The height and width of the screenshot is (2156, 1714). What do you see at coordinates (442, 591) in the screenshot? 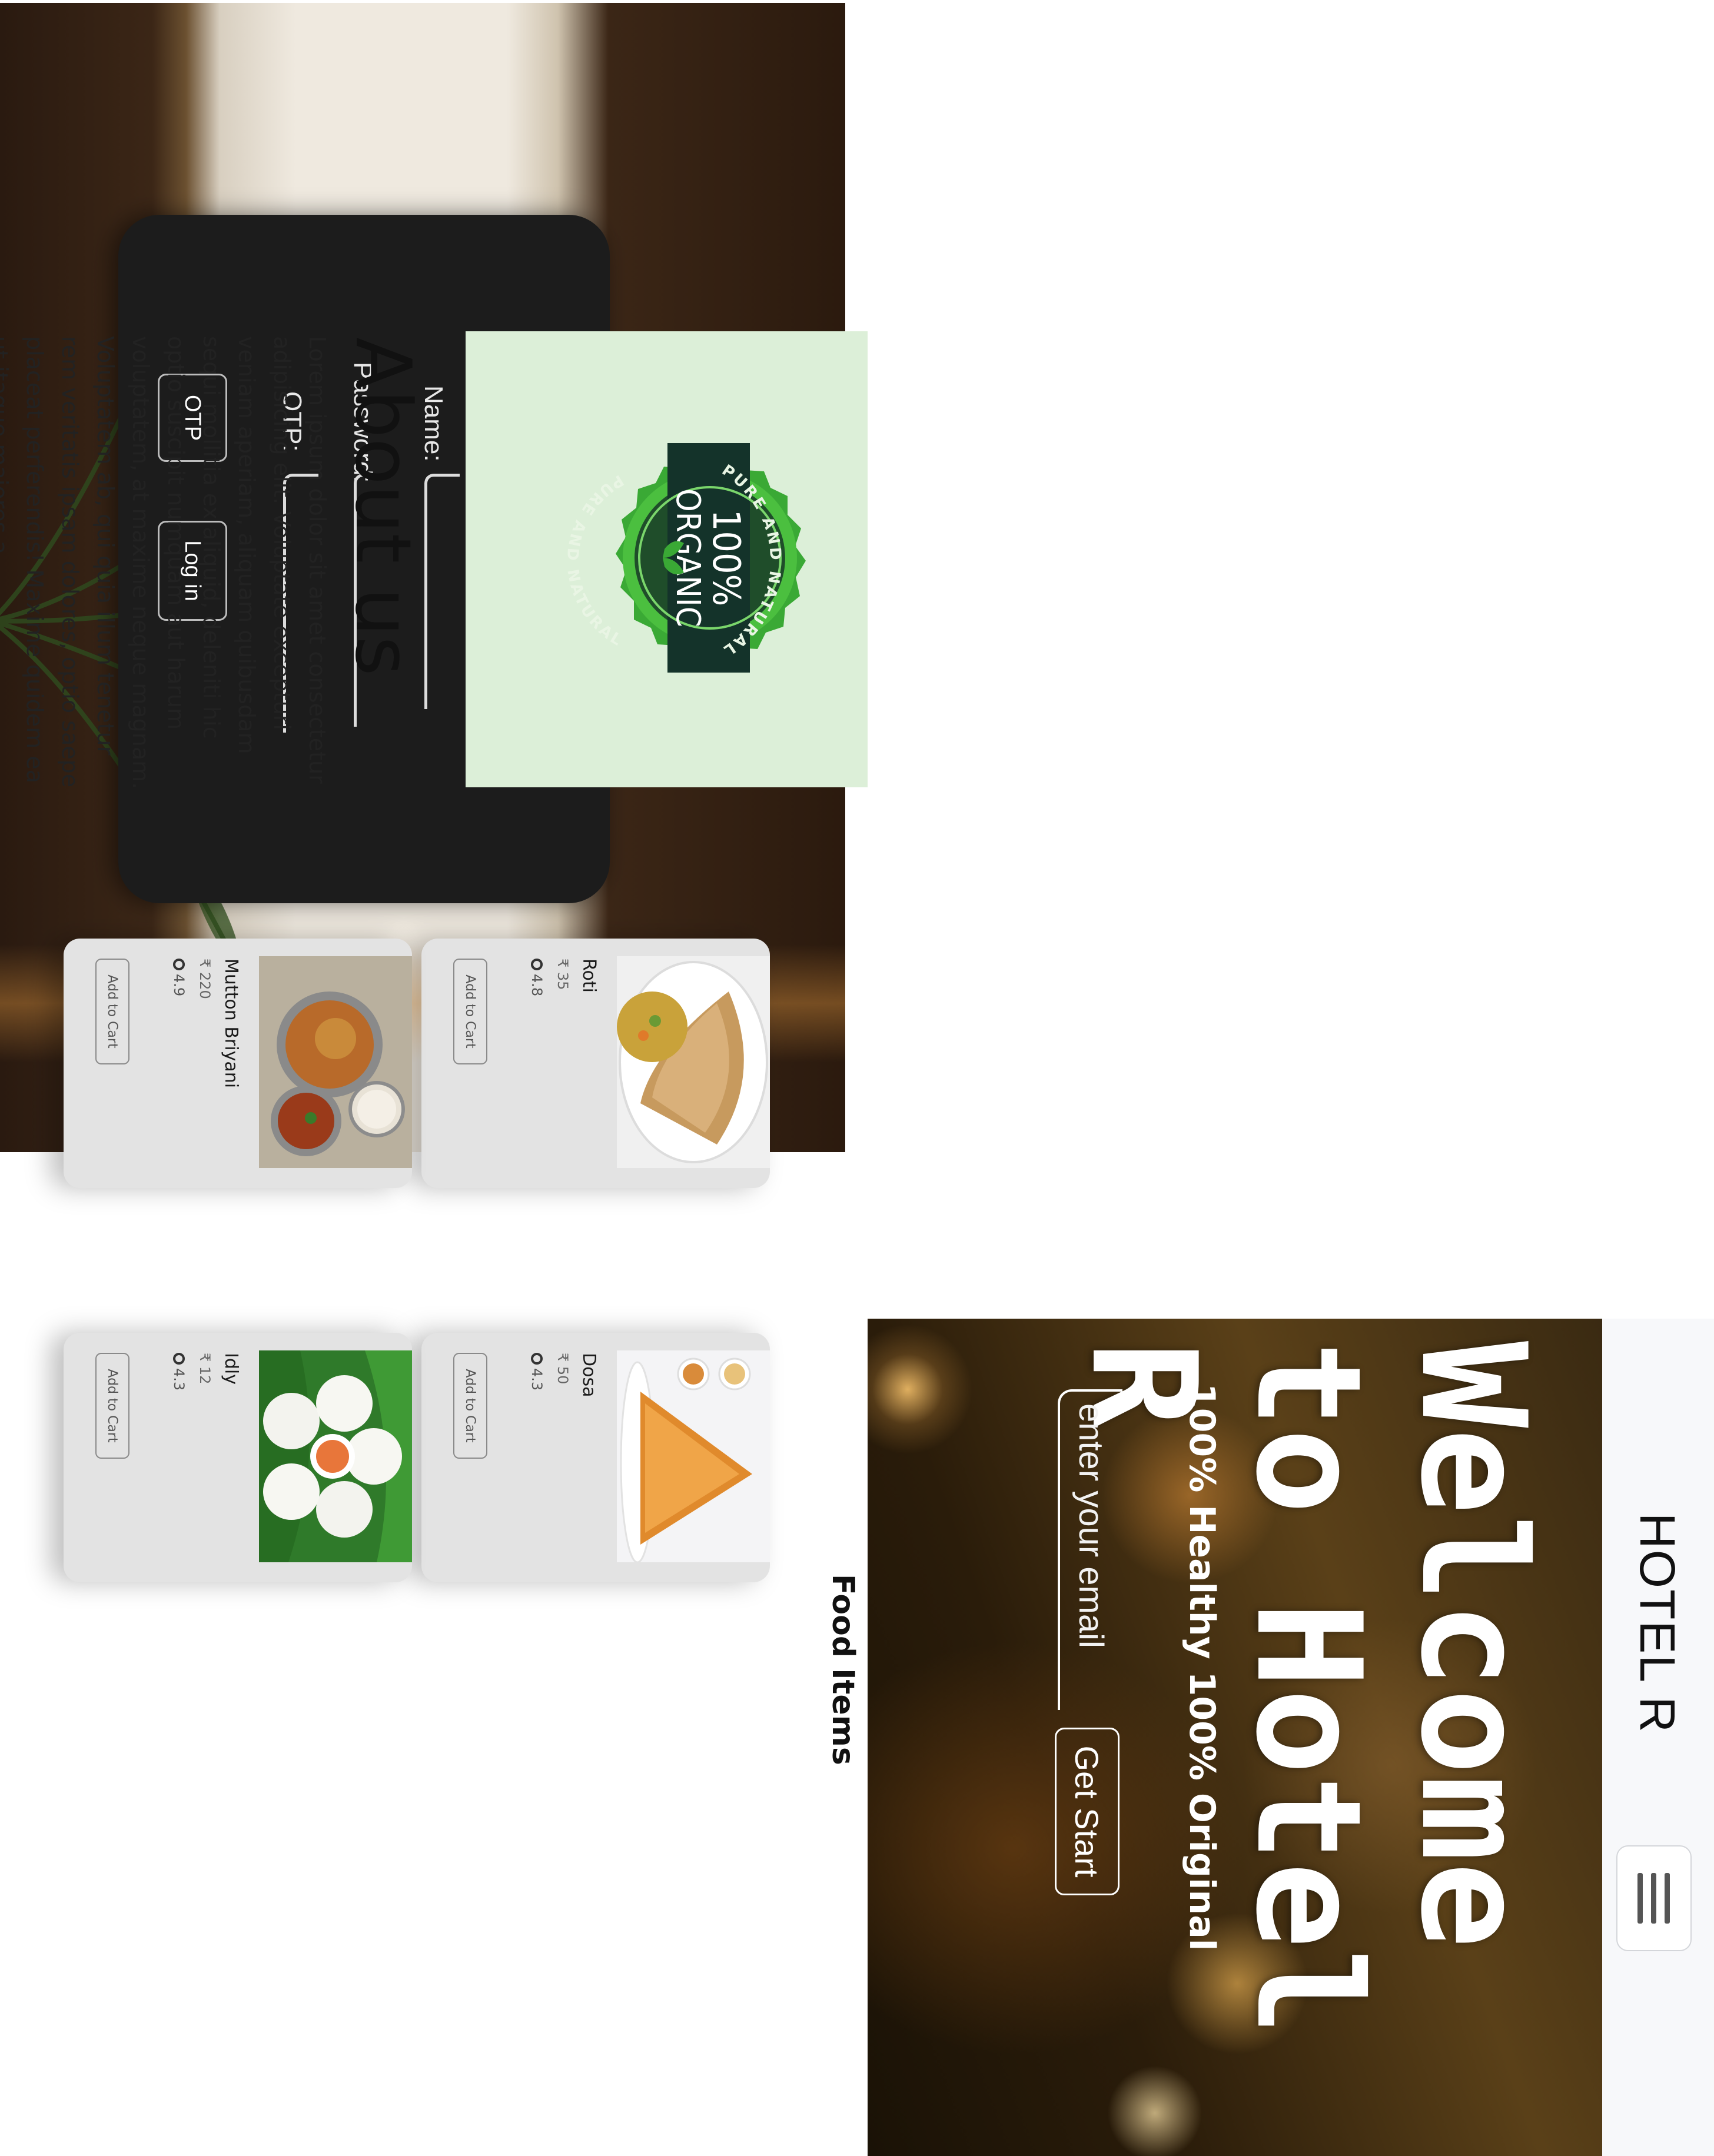
I see `name-input` at bounding box center [442, 591].